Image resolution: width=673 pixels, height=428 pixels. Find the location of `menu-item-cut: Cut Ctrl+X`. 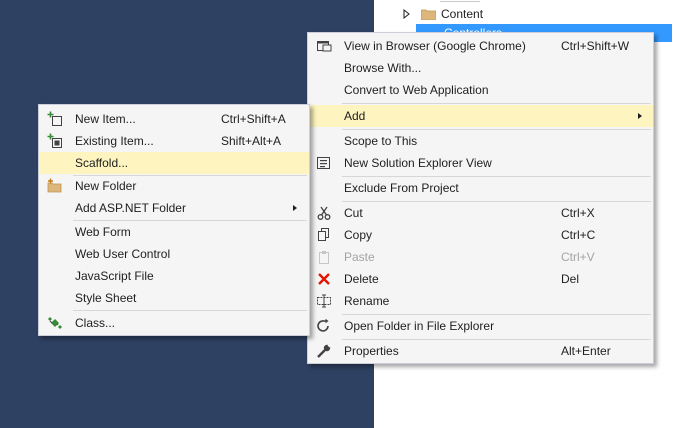

menu-item-cut: Cut Ctrl+X is located at coordinates (480, 213).